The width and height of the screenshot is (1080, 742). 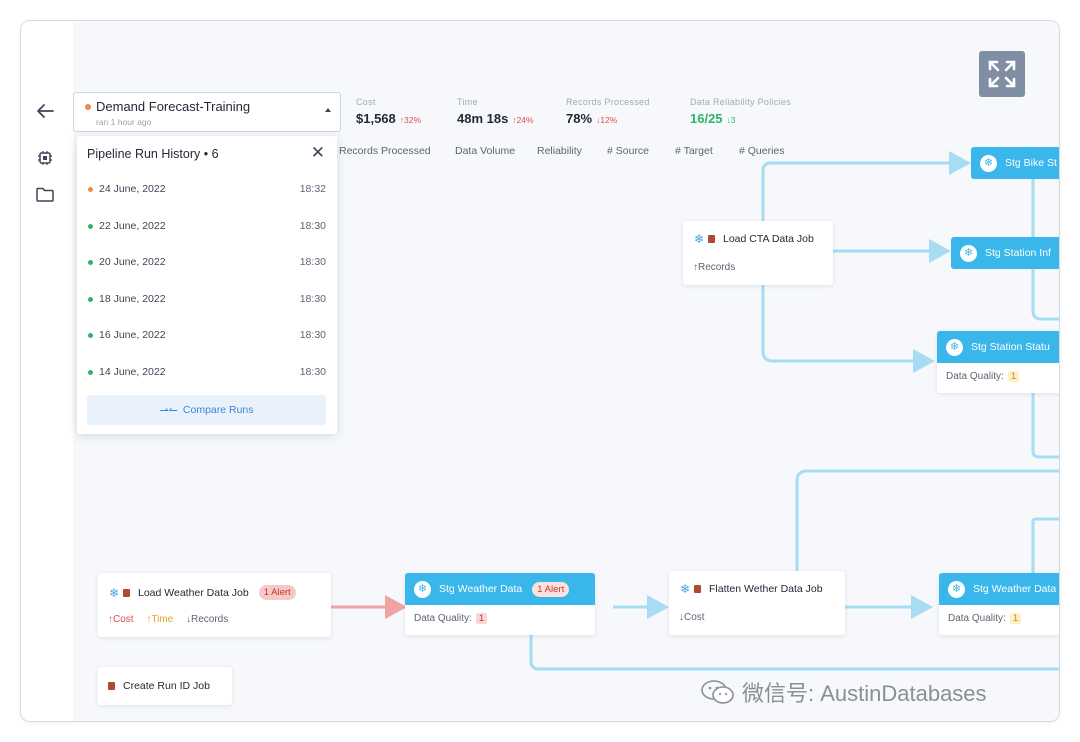 What do you see at coordinates (485, 151) in the screenshot?
I see `column-data-volume: Data Volume` at bounding box center [485, 151].